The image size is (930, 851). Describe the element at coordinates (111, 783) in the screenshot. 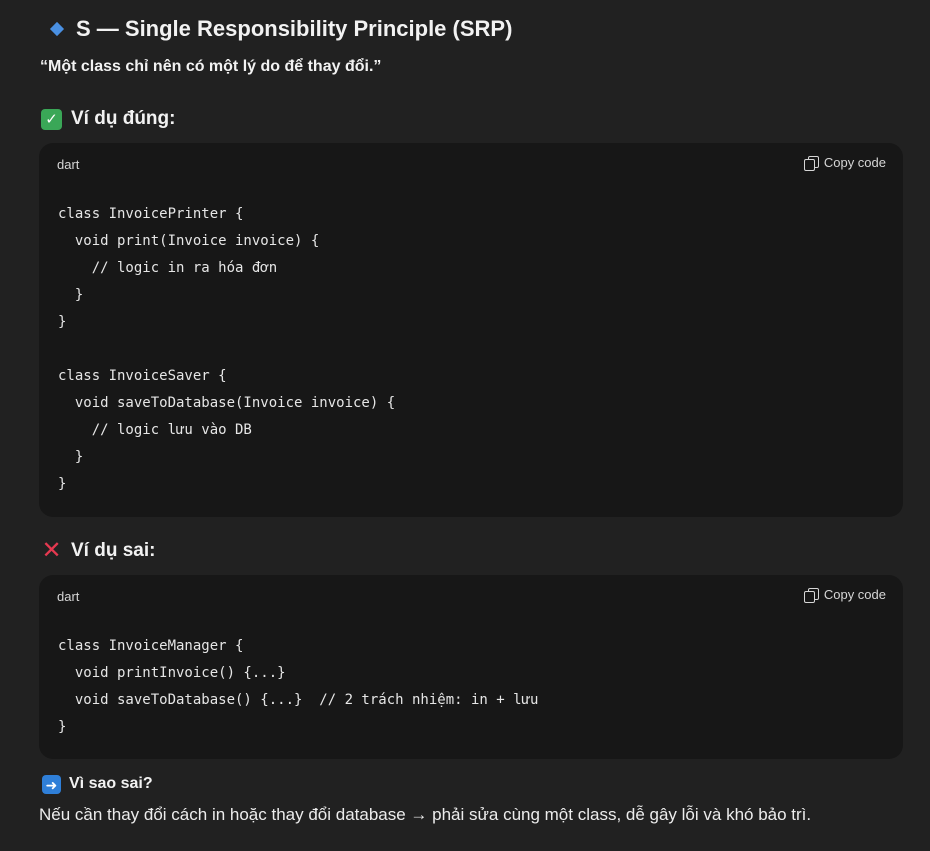

I see `why-heading: Vì sao sai?` at that location.